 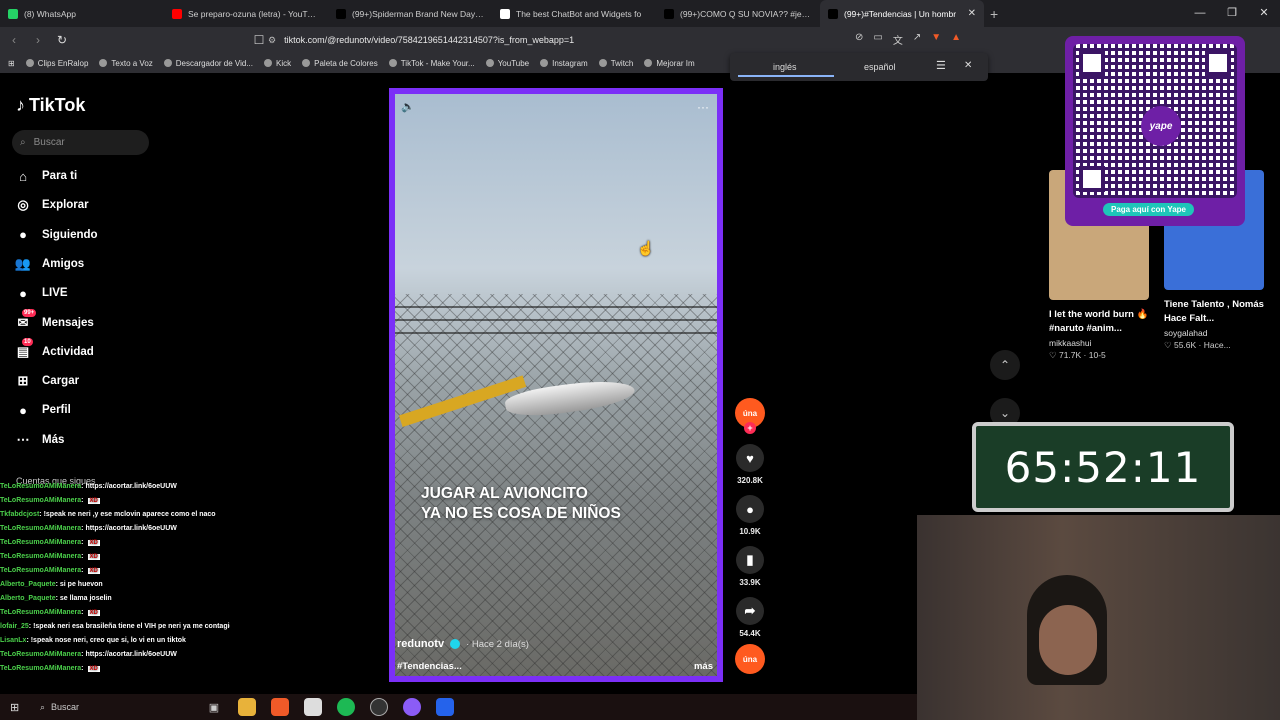 I want to click on share-icon: ↗, so click(x=917, y=39).